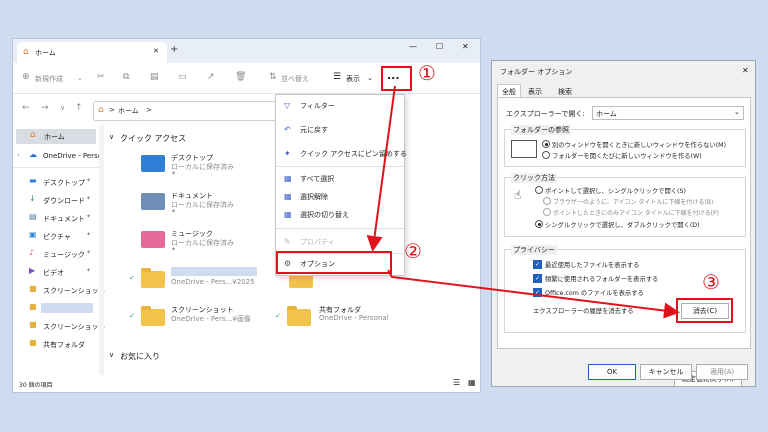  Describe the element at coordinates (381, 168) in the screenshot. I see `arrow-to-options` at that location.